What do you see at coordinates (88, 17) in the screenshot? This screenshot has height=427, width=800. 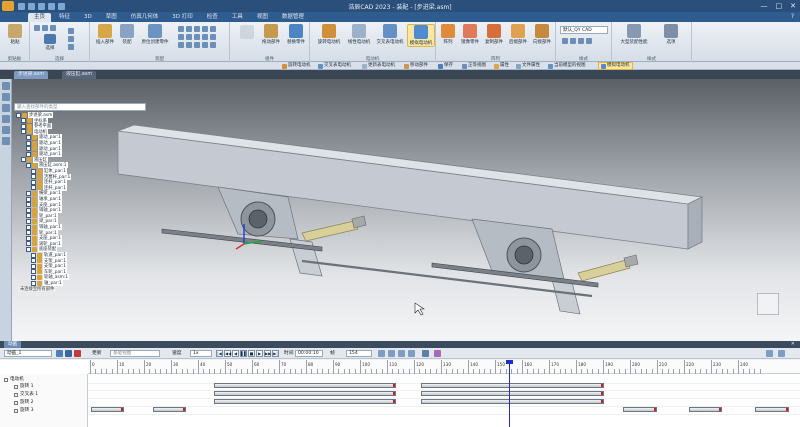 I see `tab-3d: 3D` at bounding box center [88, 17].